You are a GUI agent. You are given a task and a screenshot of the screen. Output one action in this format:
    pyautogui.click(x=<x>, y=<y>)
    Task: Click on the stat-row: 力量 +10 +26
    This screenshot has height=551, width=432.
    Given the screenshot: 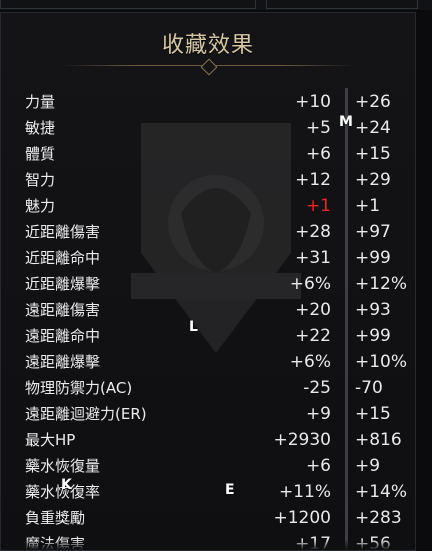 What is the action you would take?
    pyautogui.click(x=208, y=102)
    